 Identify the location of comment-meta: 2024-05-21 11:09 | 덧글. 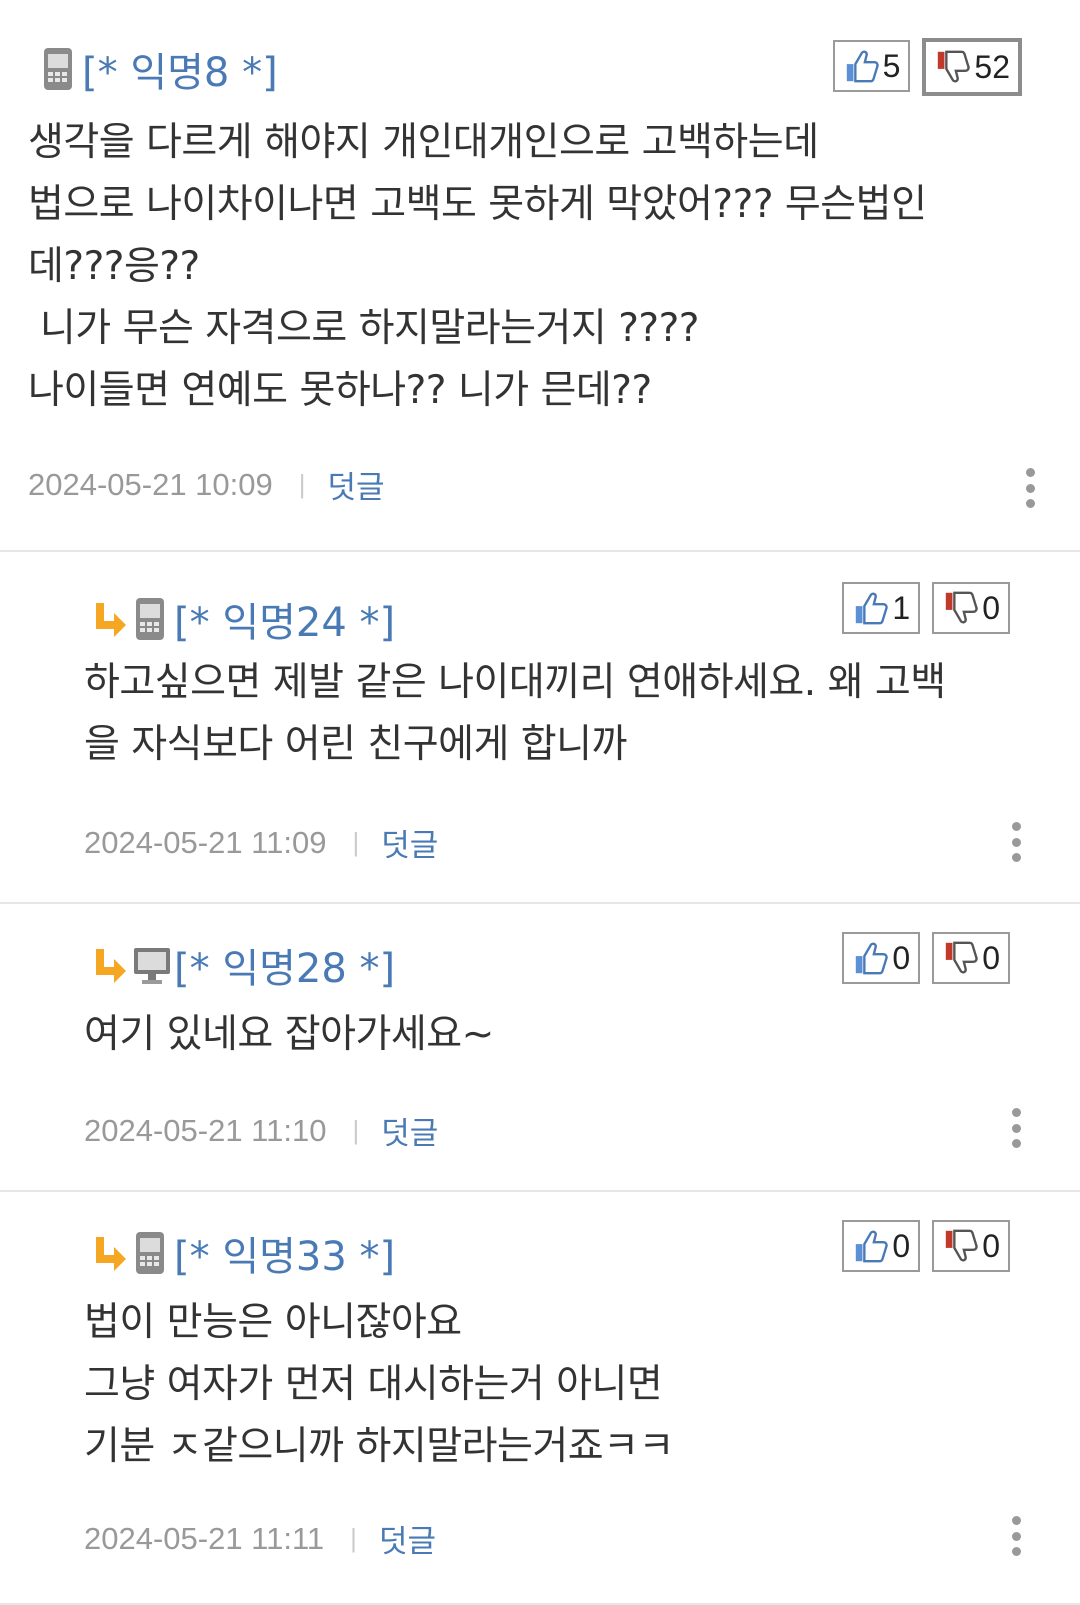
(261, 842).